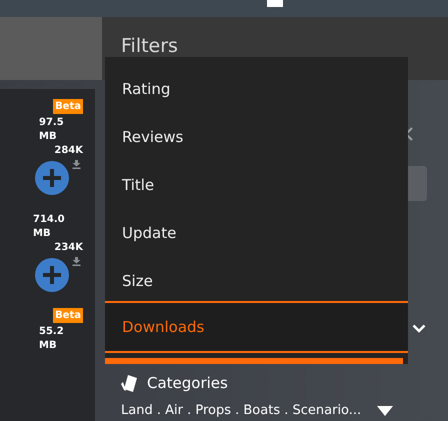  I want to click on file-size: 714.0 MB, so click(49, 227).